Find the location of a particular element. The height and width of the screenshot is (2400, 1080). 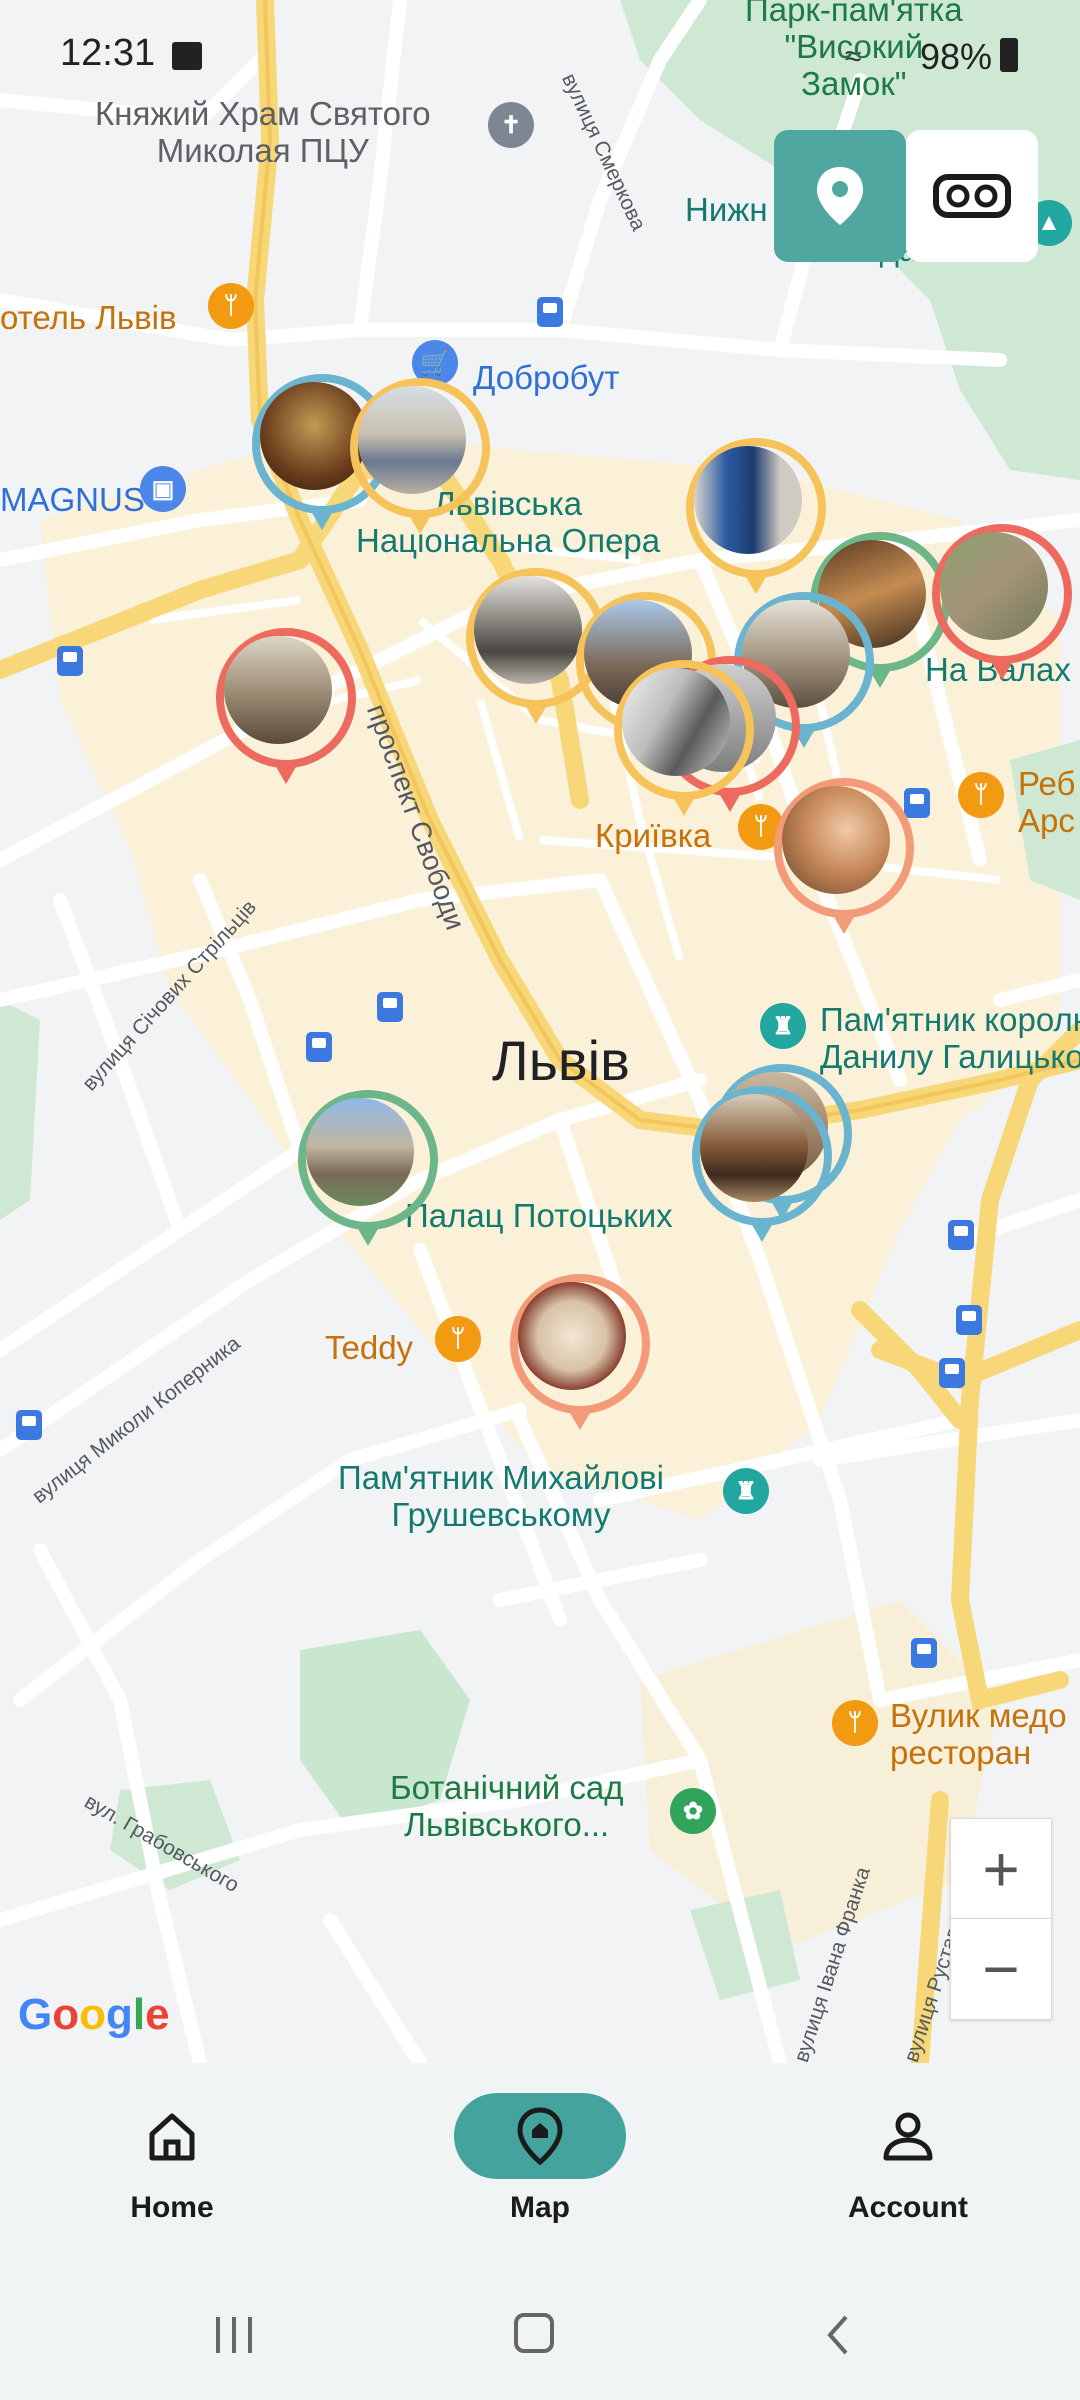

city-label-lviv: Львів is located at coordinates (561, 1060).